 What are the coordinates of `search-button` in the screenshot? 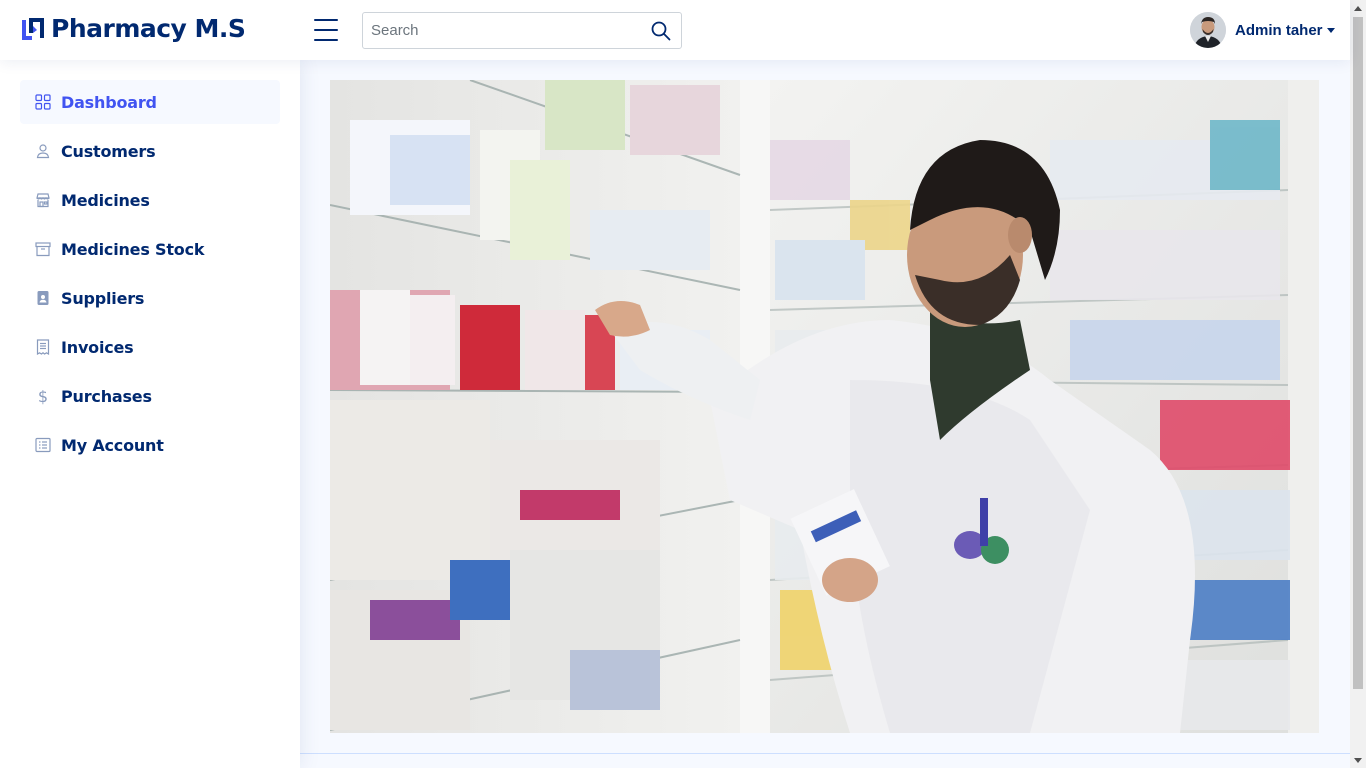 It's located at (661, 30).